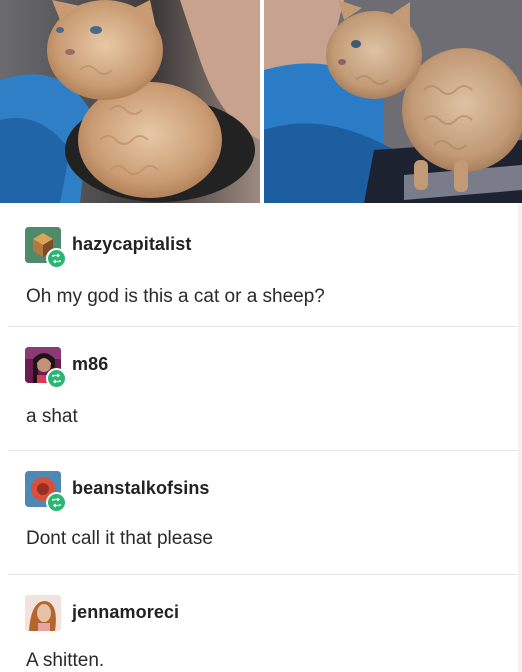 Image resolution: width=522 pixels, height=672 pixels. Describe the element at coordinates (175, 296) in the screenshot. I see `reply-text: Oh my god is this a cat or a sheep?` at that location.